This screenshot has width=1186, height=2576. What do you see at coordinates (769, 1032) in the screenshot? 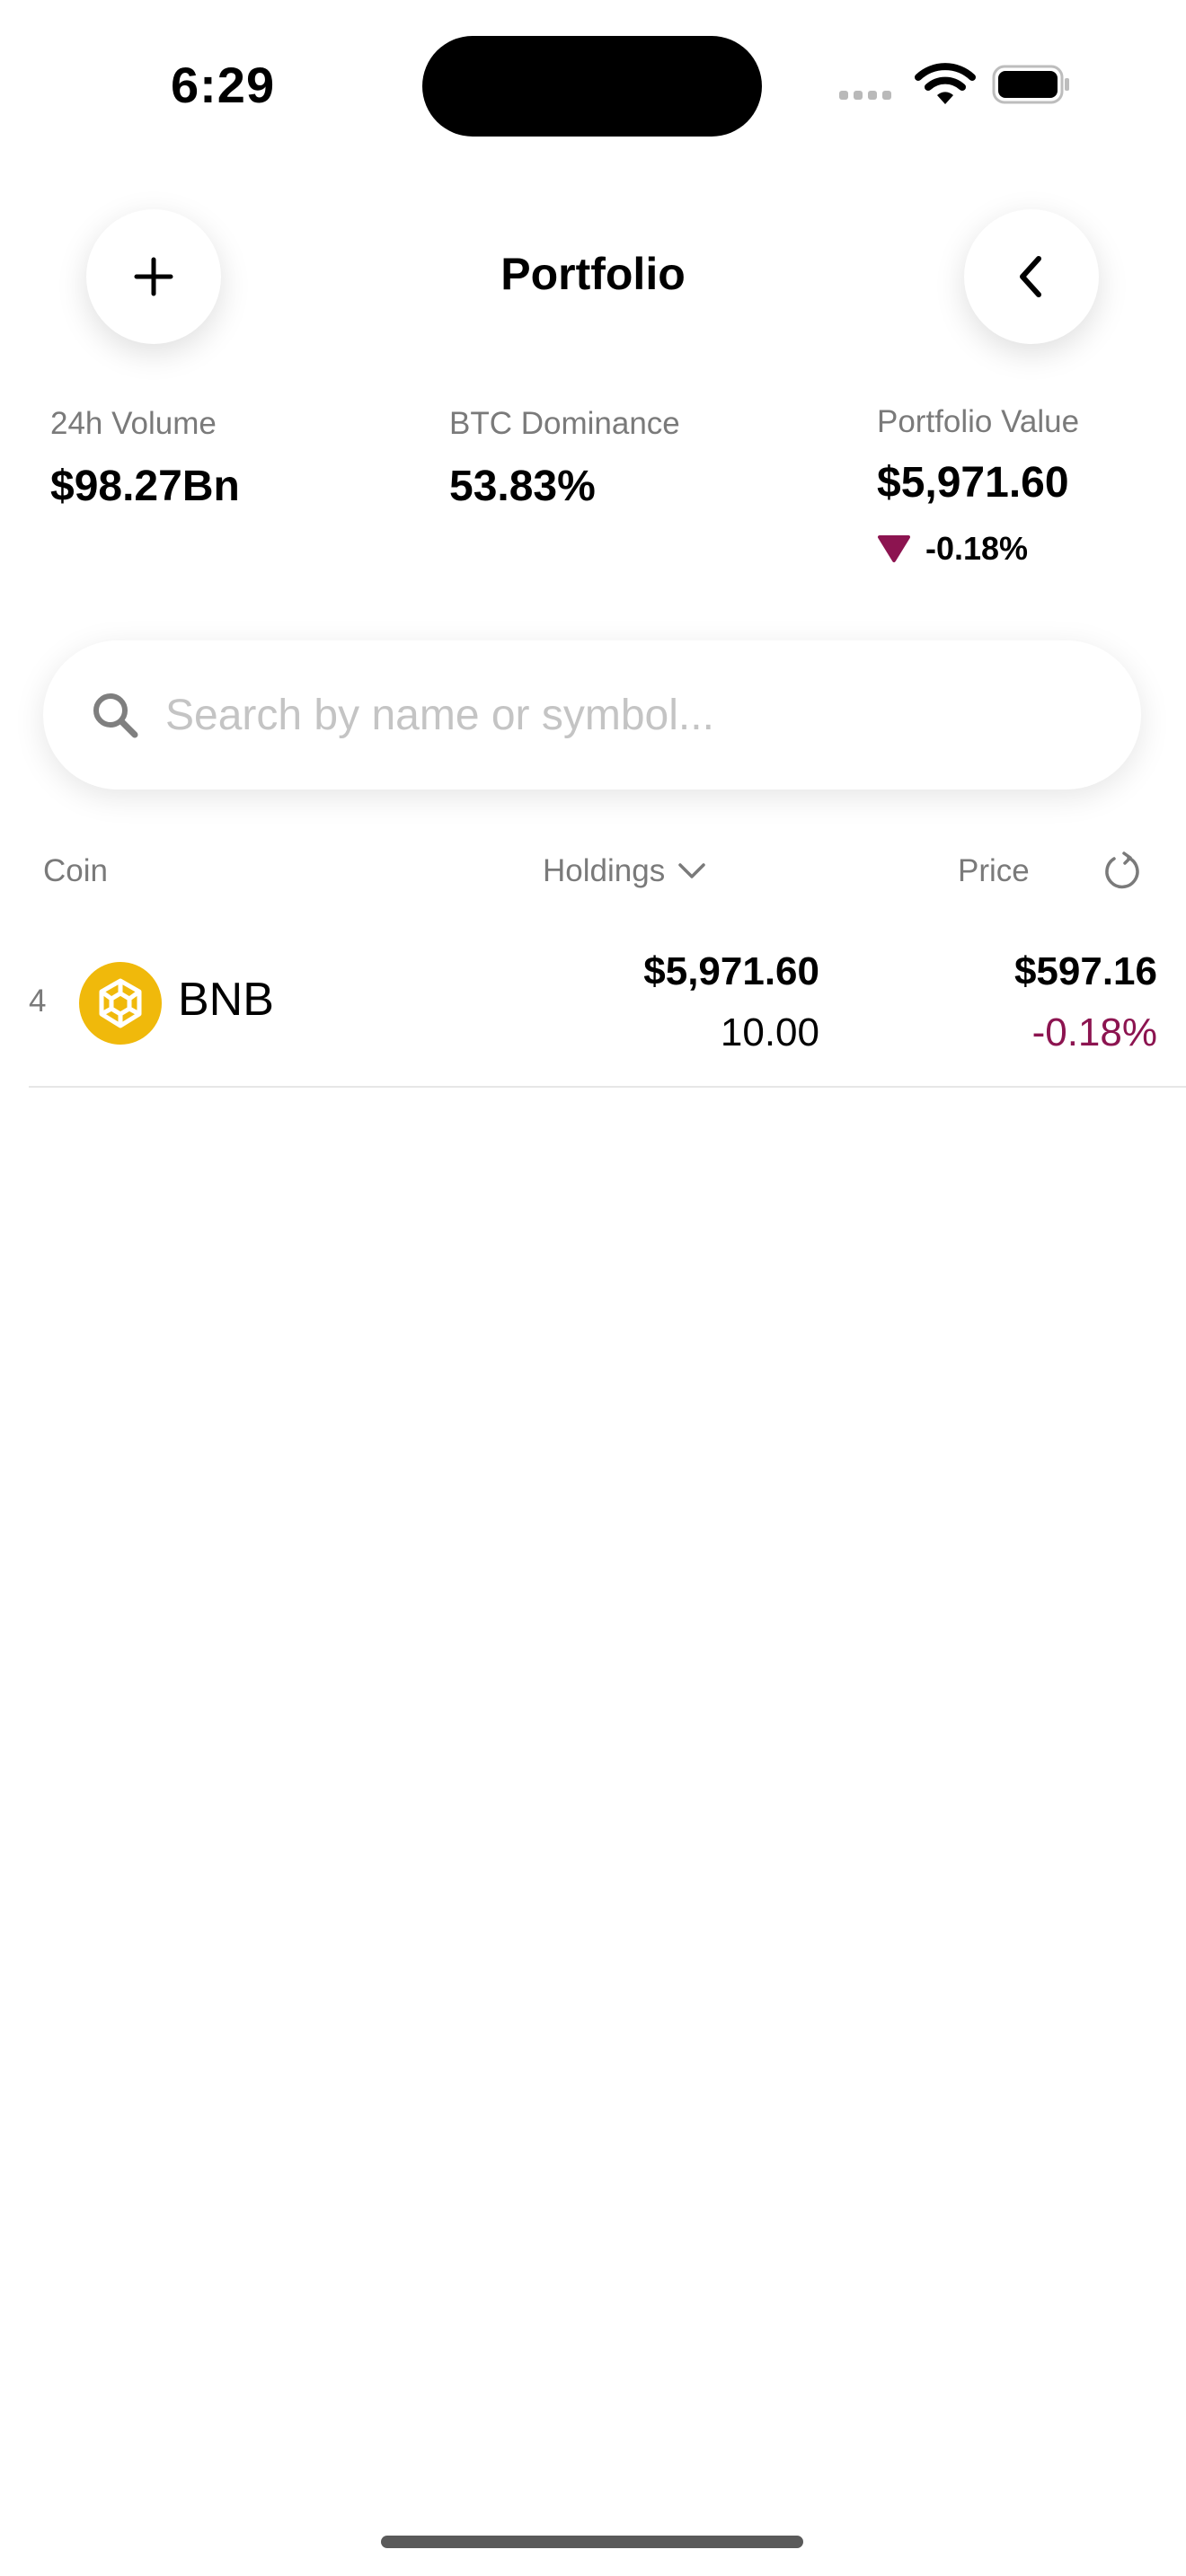
I see `holdings-quantity: 10.00` at bounding box center [769, 1032].